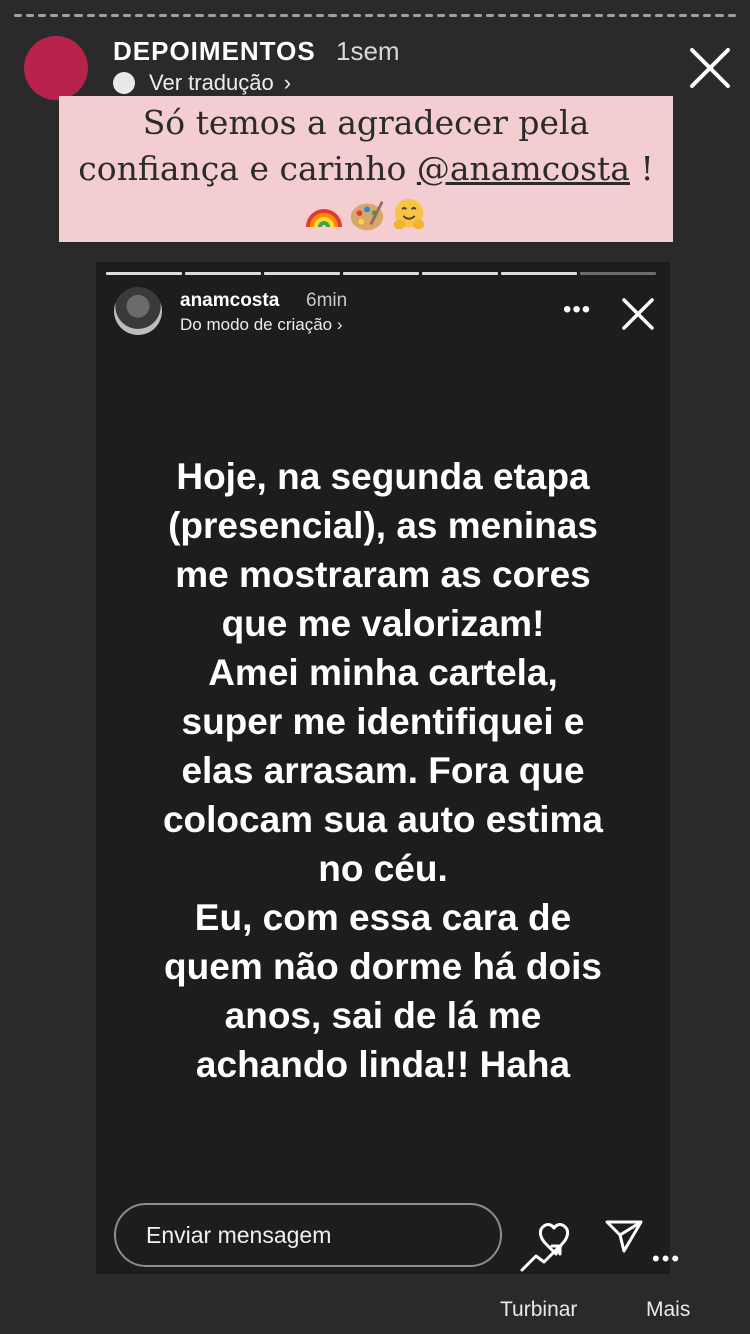 Image resolution: width=750 pixels, height=1334 pixels. Describe the element at coordinates (375, 16) in the screenshot. I see `outer-progress-bar` at that location.